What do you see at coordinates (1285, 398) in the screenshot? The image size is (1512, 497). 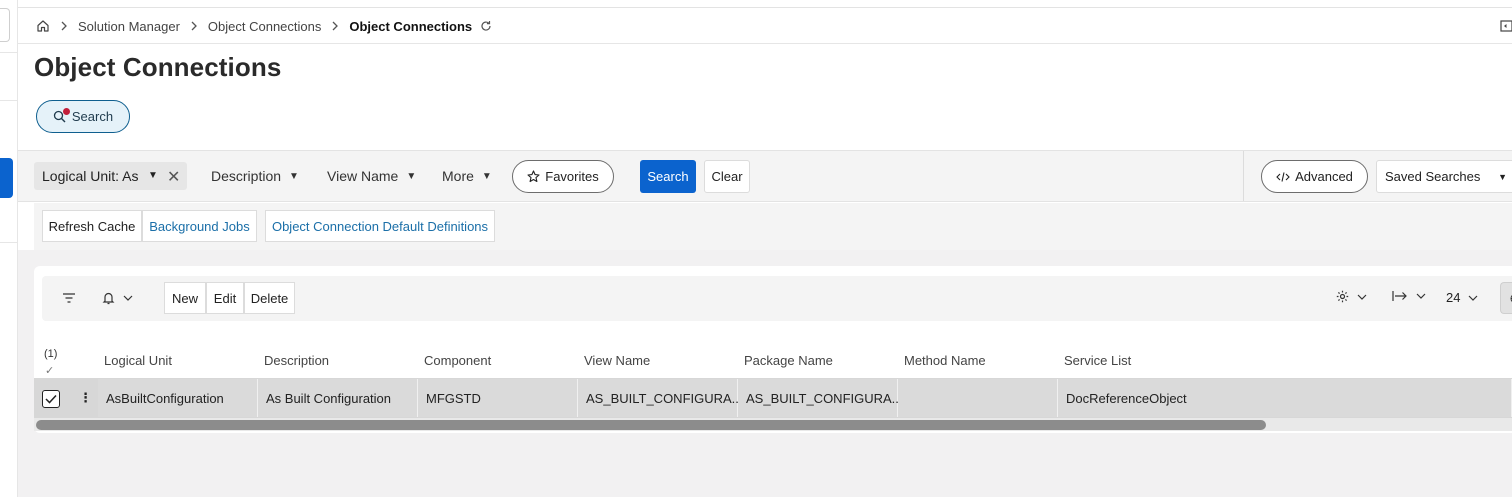 I see `cell-service-list: DocReferenceObject` at bounding box center [1285, 398].